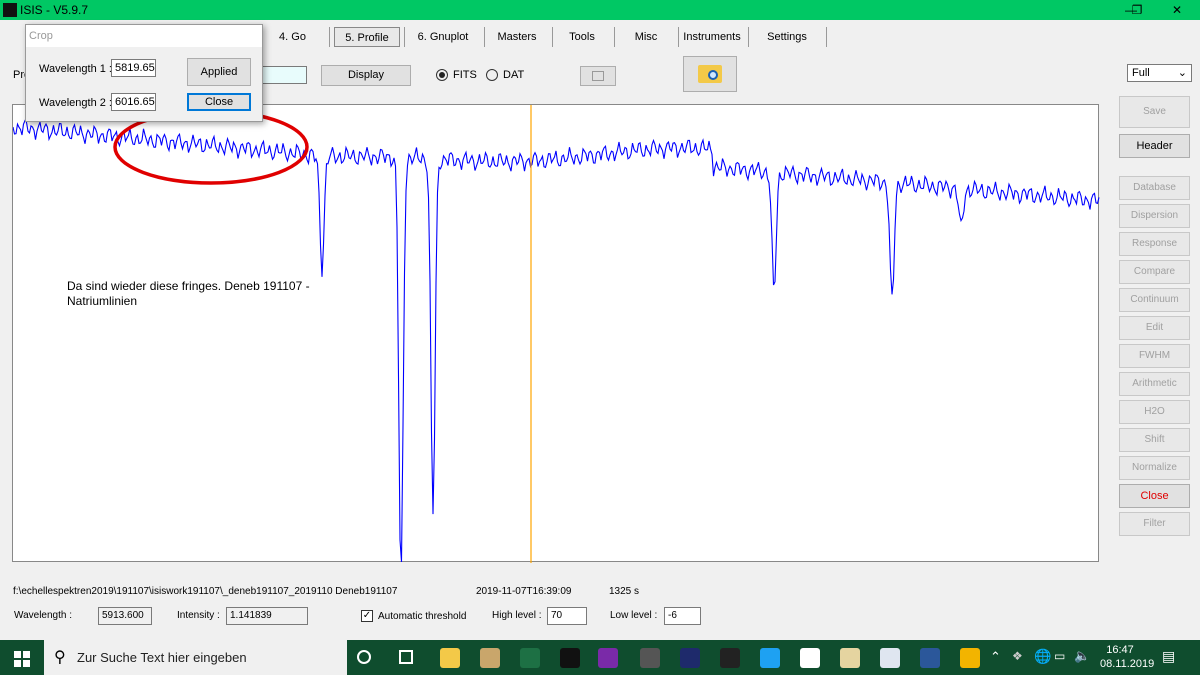 Image resolution: width=1200 pixels, height=675 pixels. What do you see at coordinates (970, 658) in the screenshot?
I see `network-app-icon` at bounding box center [970, 658].